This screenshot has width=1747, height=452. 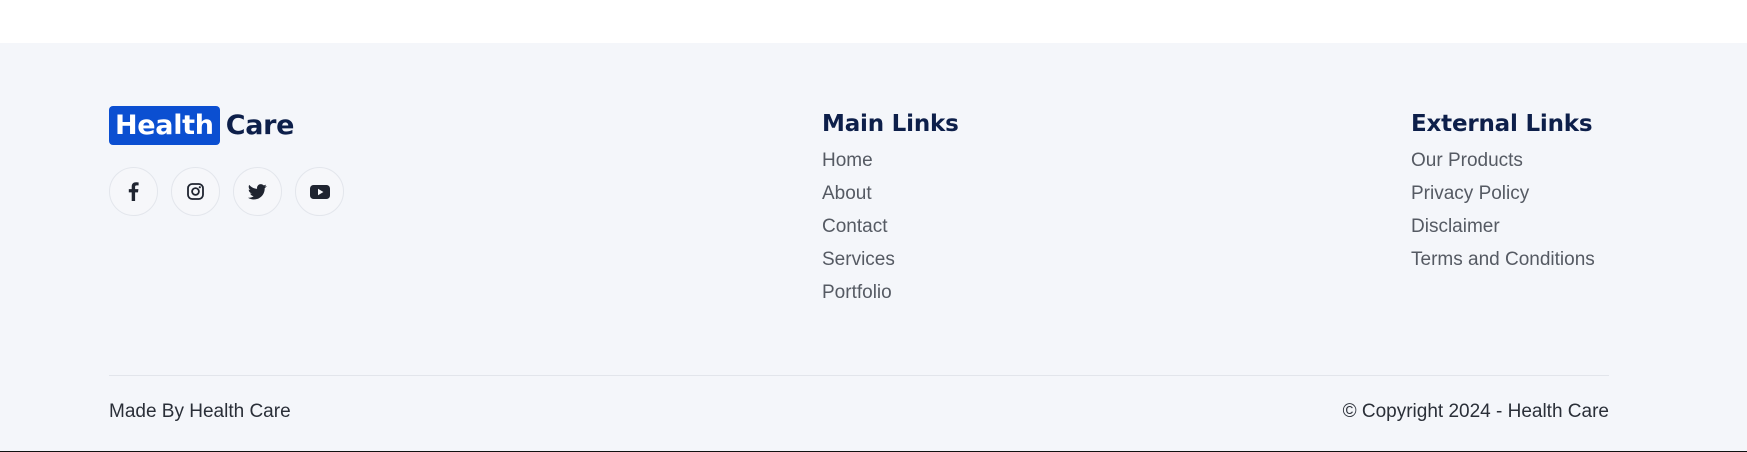 What do you see at coordinates (890, 124) in the screenshot?
I see `main-links-title: Main Links` at bounding box center [890, 124].